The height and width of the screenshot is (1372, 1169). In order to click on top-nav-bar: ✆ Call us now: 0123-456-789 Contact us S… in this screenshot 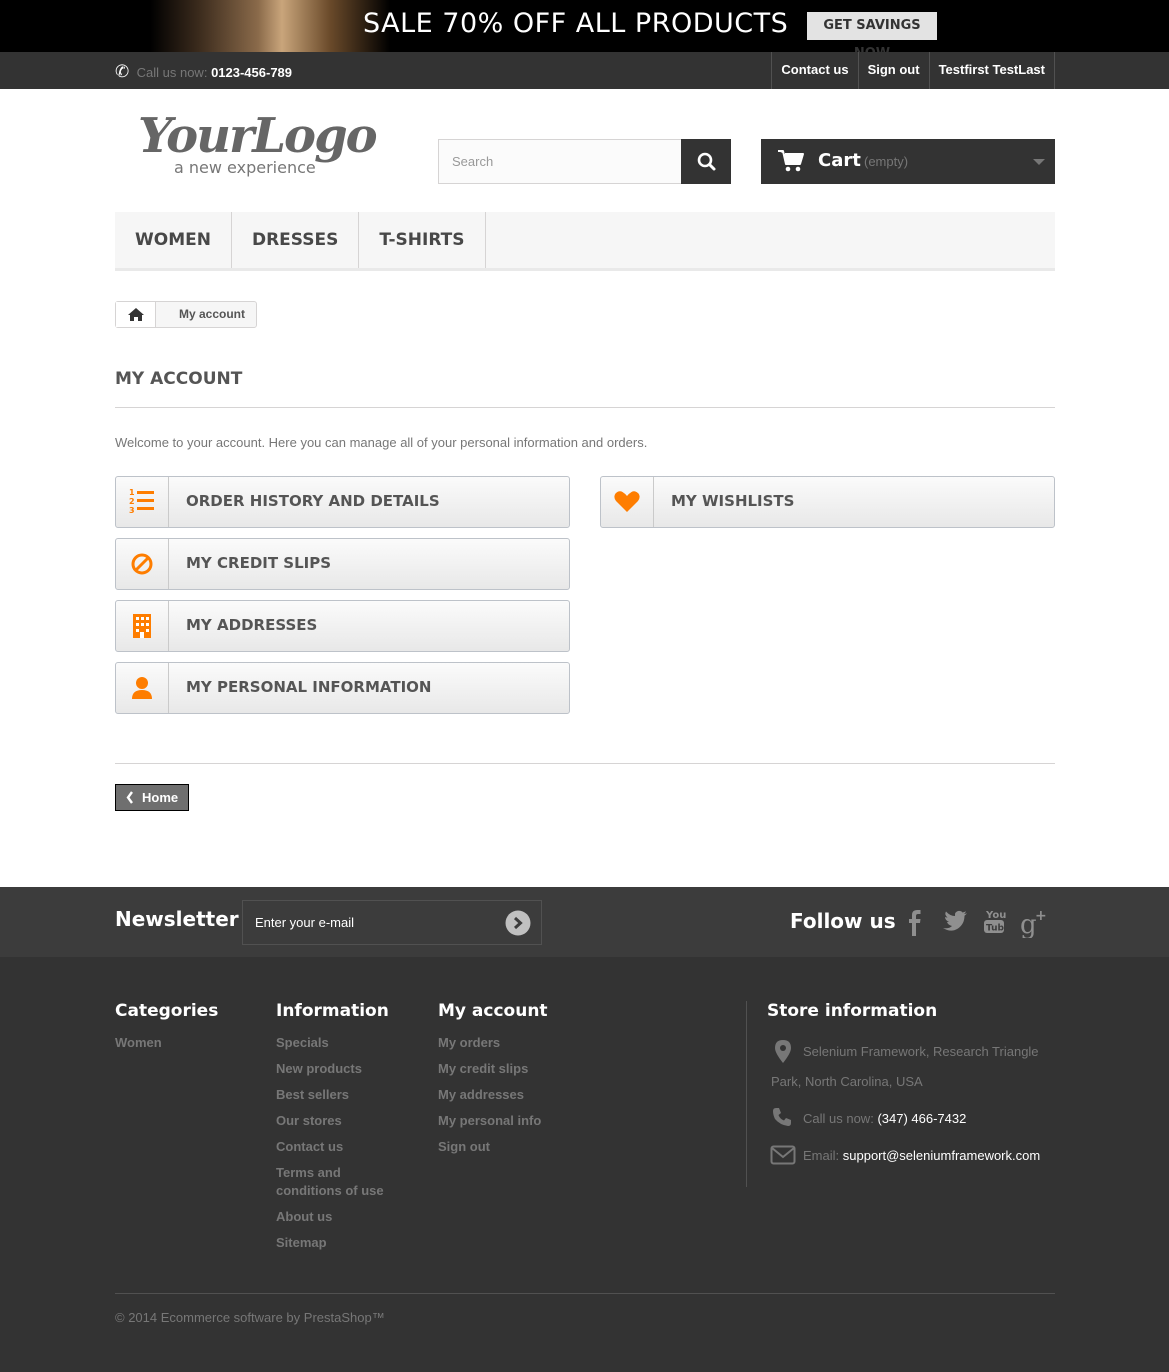, I will do `click(584, 70)`.